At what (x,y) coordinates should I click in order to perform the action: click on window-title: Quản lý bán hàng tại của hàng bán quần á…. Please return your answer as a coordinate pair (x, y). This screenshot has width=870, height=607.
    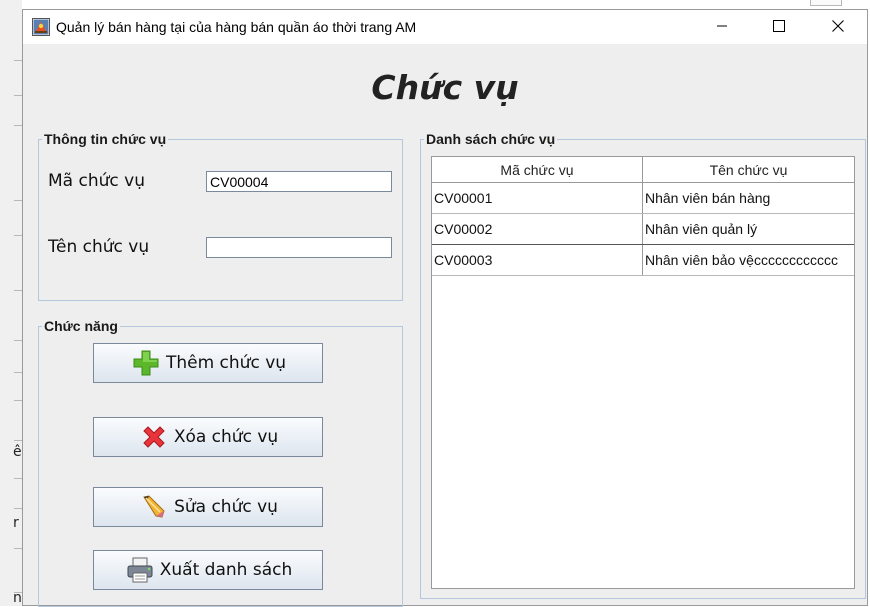
    Looking at the image, I should click on (236, 27).